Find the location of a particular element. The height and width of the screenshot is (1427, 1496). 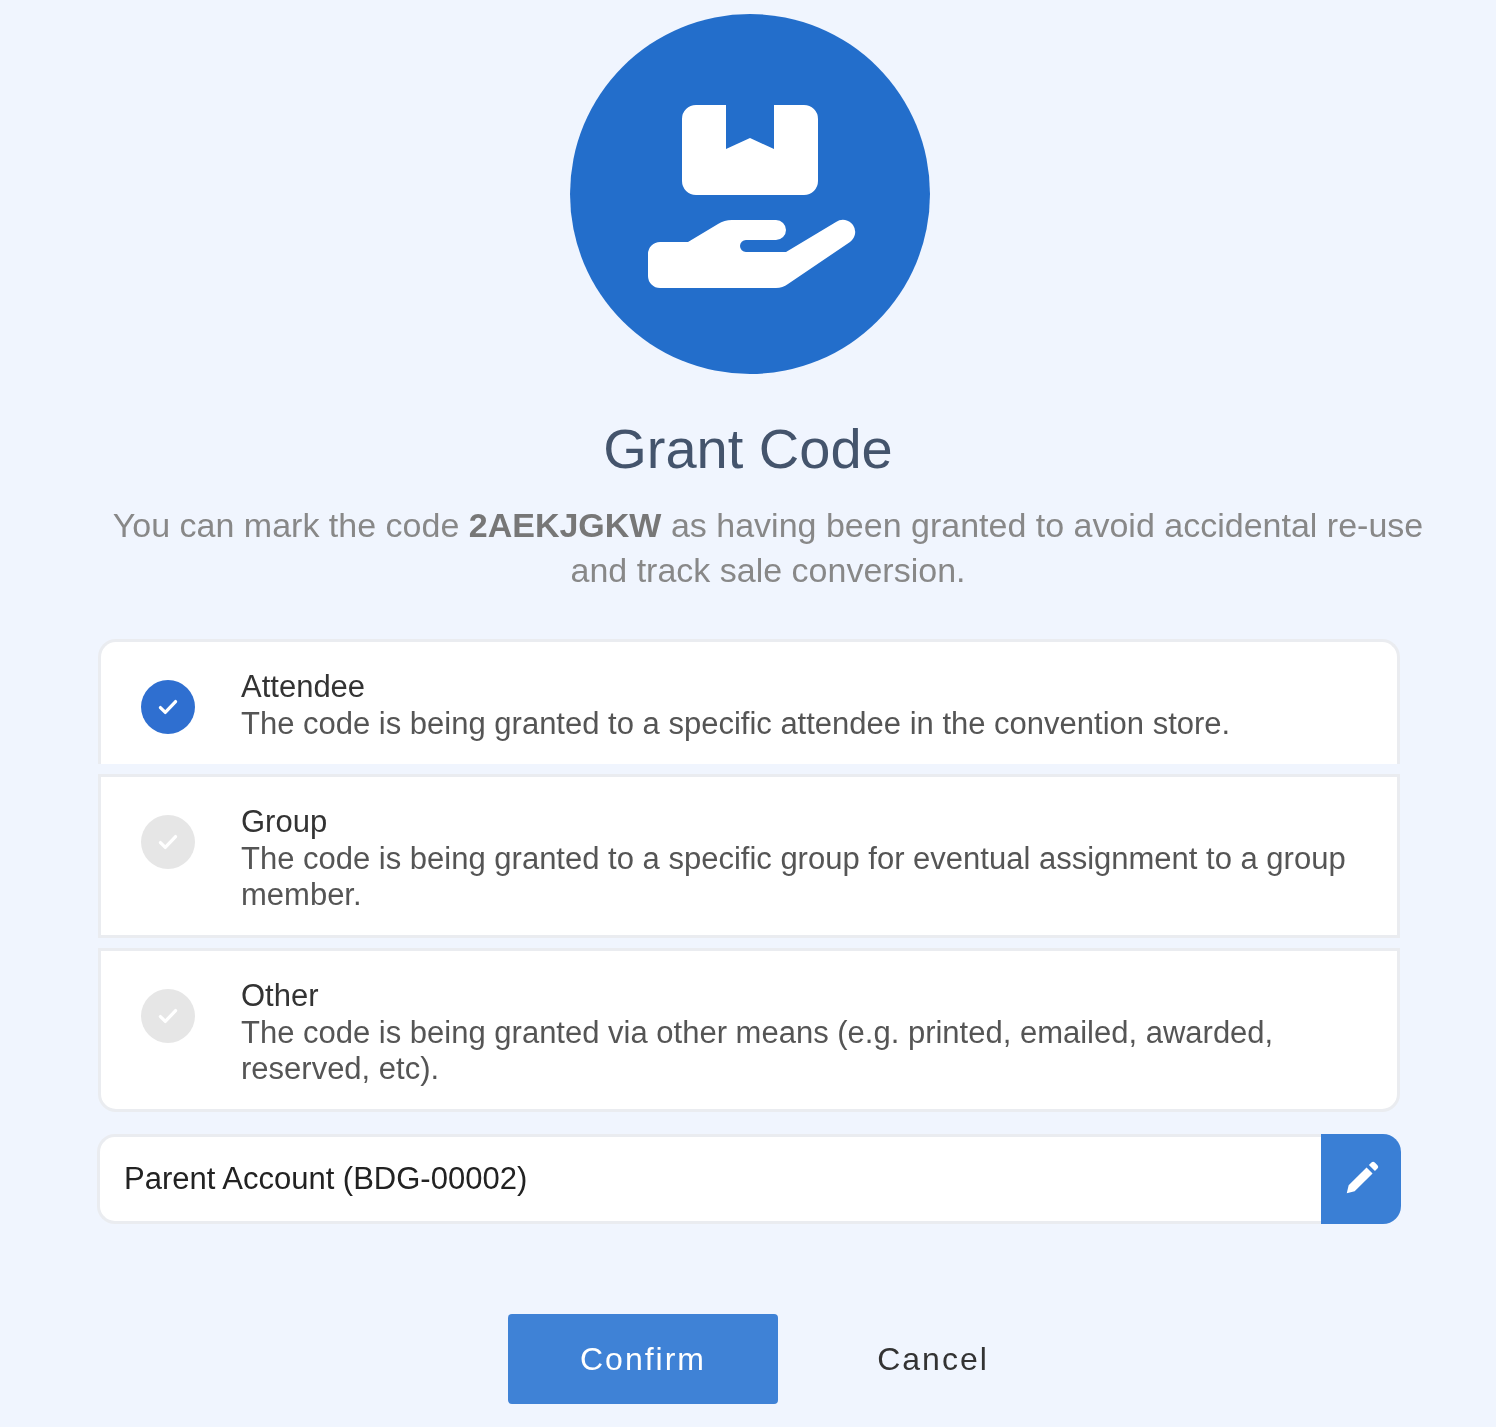

option-title: Attendee is located at coordinates (304, 687).